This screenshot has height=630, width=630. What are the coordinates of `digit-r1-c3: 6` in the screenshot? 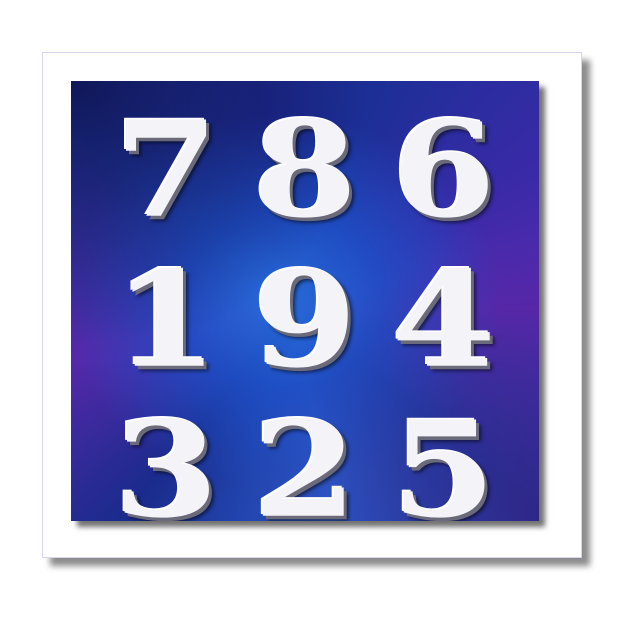 It's located at (443, 170).